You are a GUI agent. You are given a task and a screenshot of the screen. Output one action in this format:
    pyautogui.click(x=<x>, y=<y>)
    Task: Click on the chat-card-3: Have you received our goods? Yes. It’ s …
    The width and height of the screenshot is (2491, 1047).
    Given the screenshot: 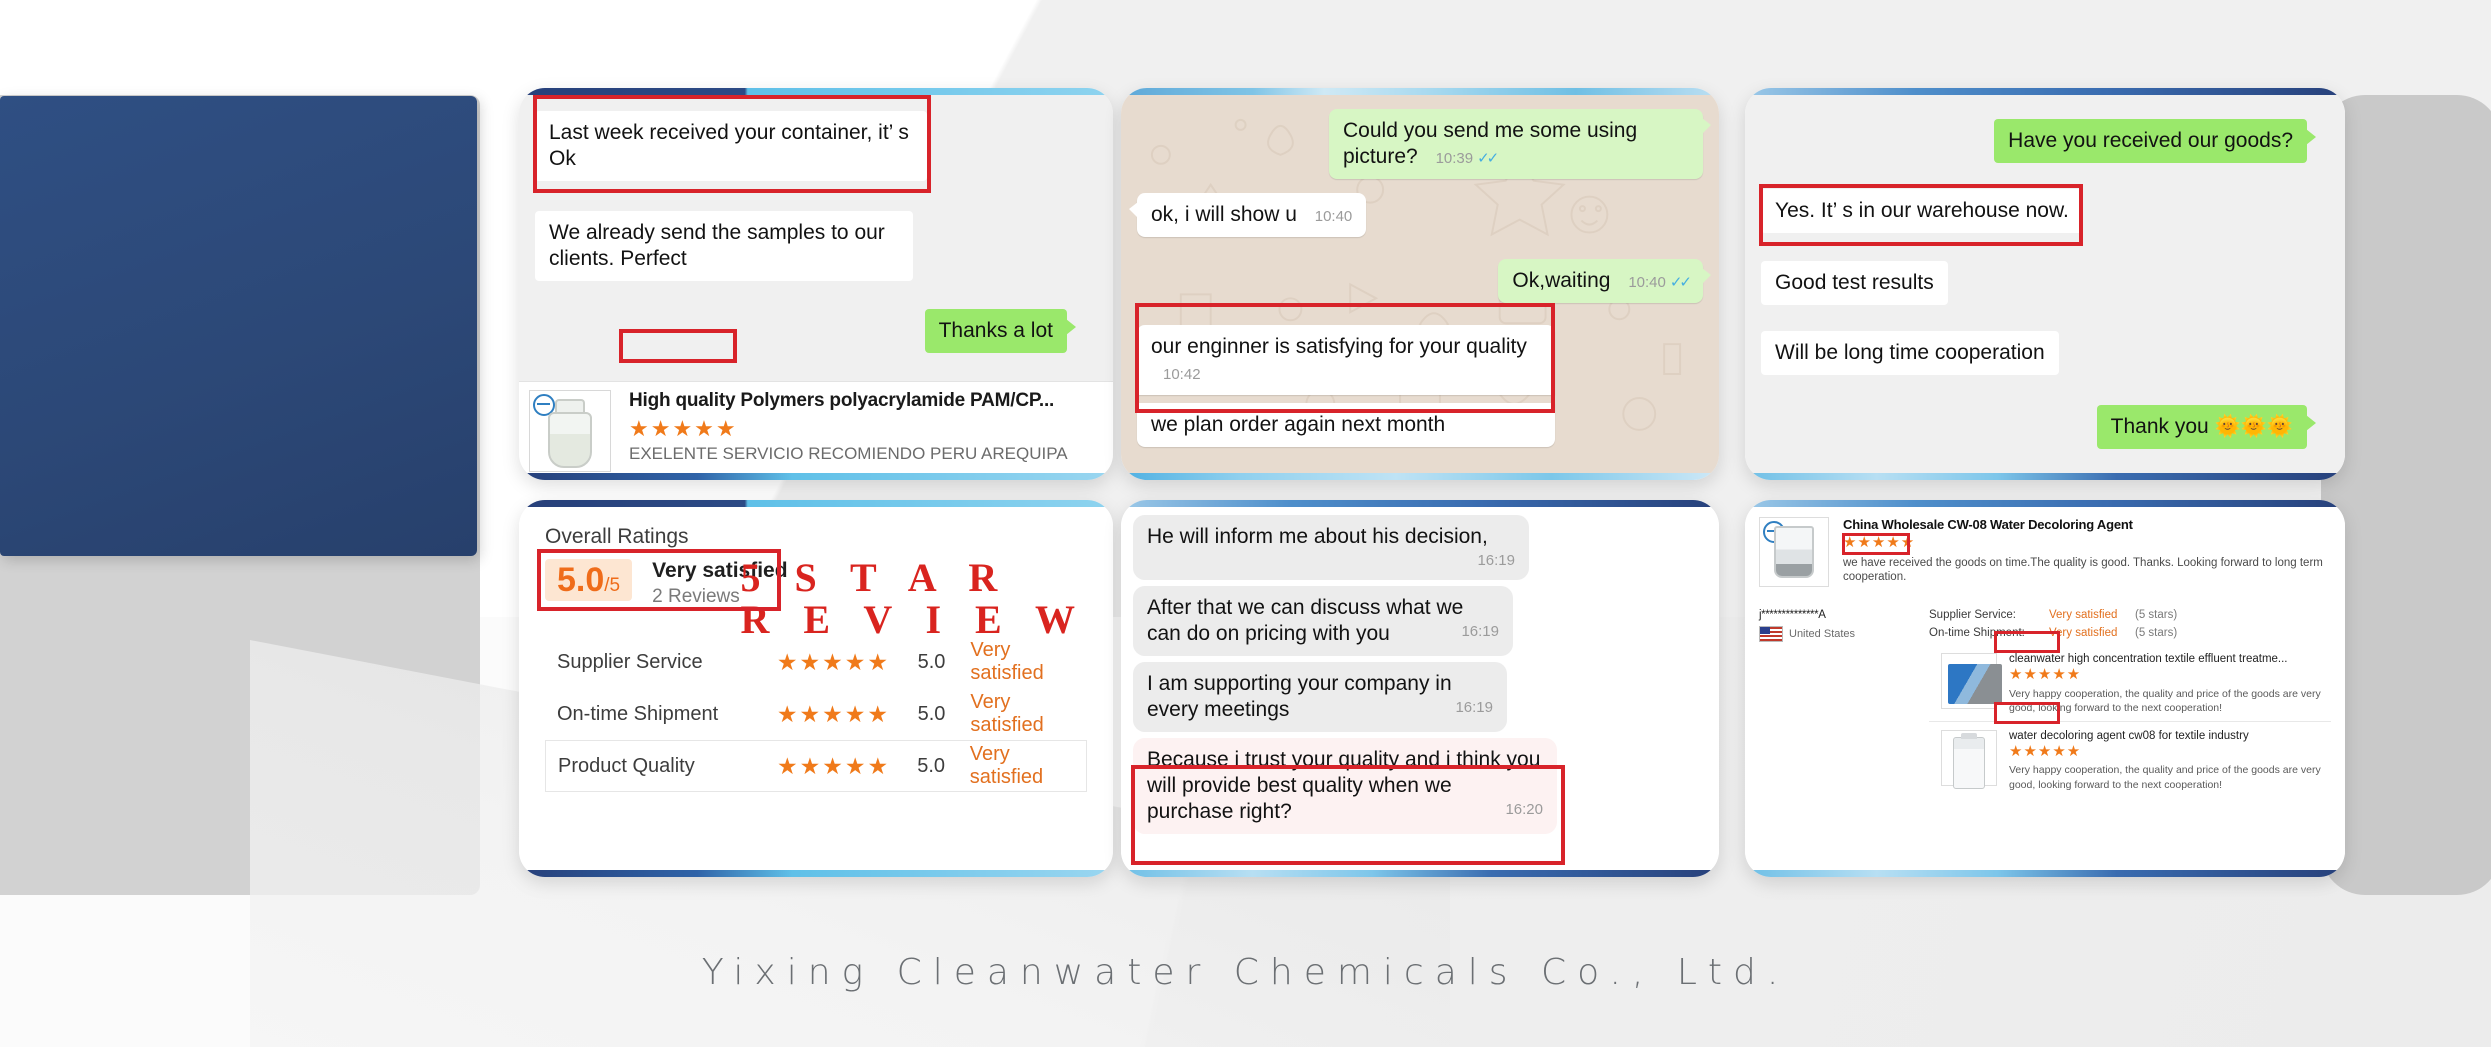 What is the action you would take?
    pyautogui.click(x=2045, y=284)
    